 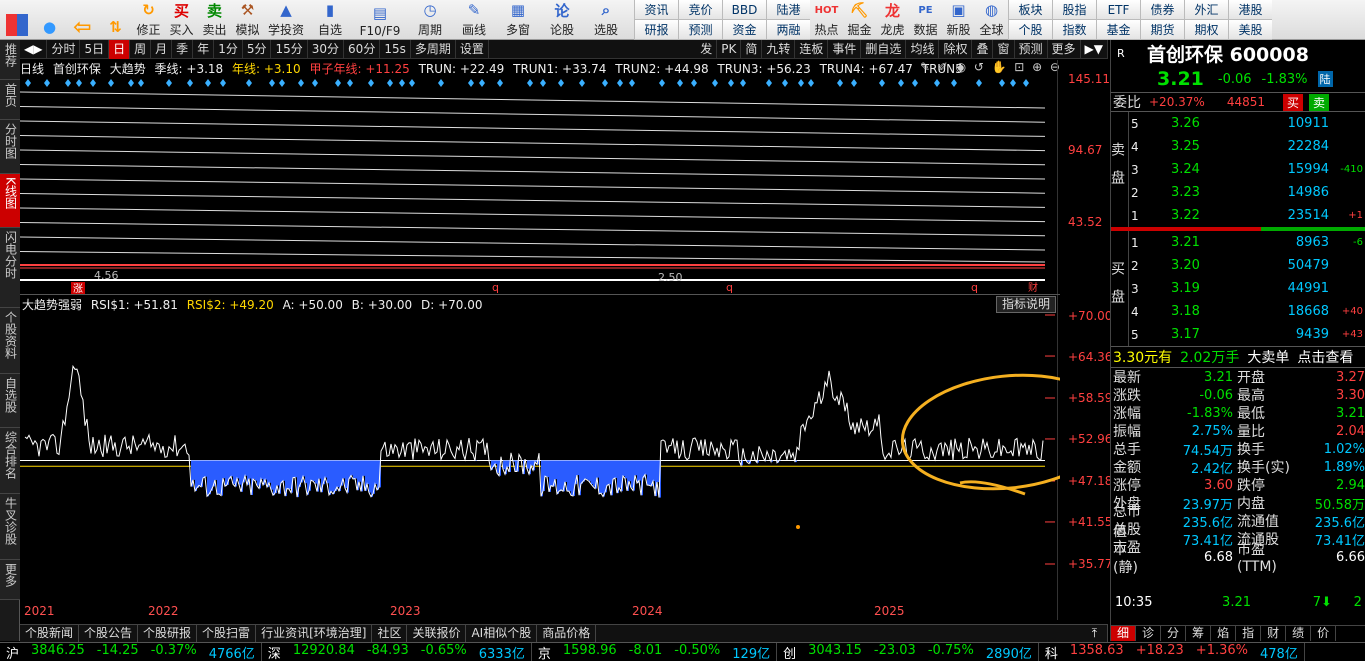 I want to click on hand-icon: ✋, so click(x=999, y=68).